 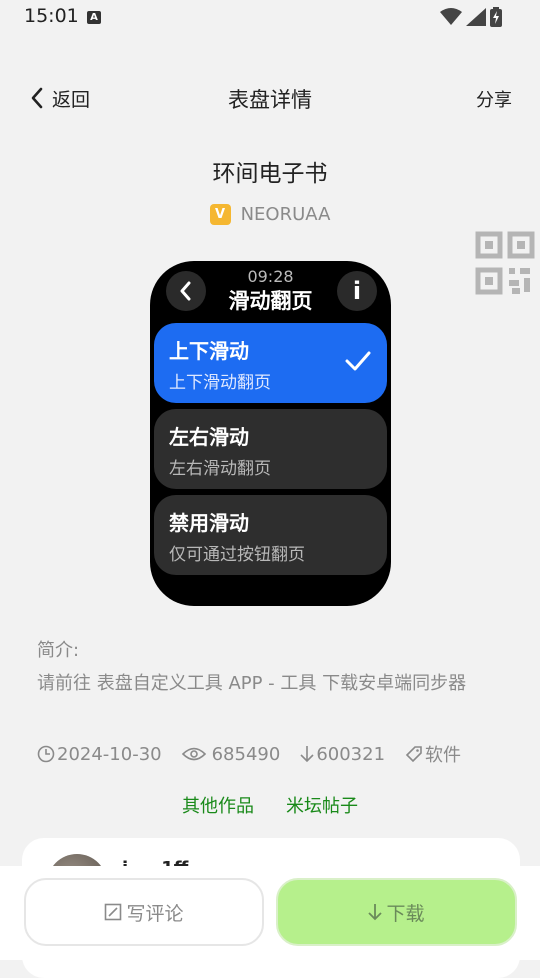 What do you see at coordinates (494, 99) in the screenshot?
I see `share-button: 分享` at bounding box center [494, 99].